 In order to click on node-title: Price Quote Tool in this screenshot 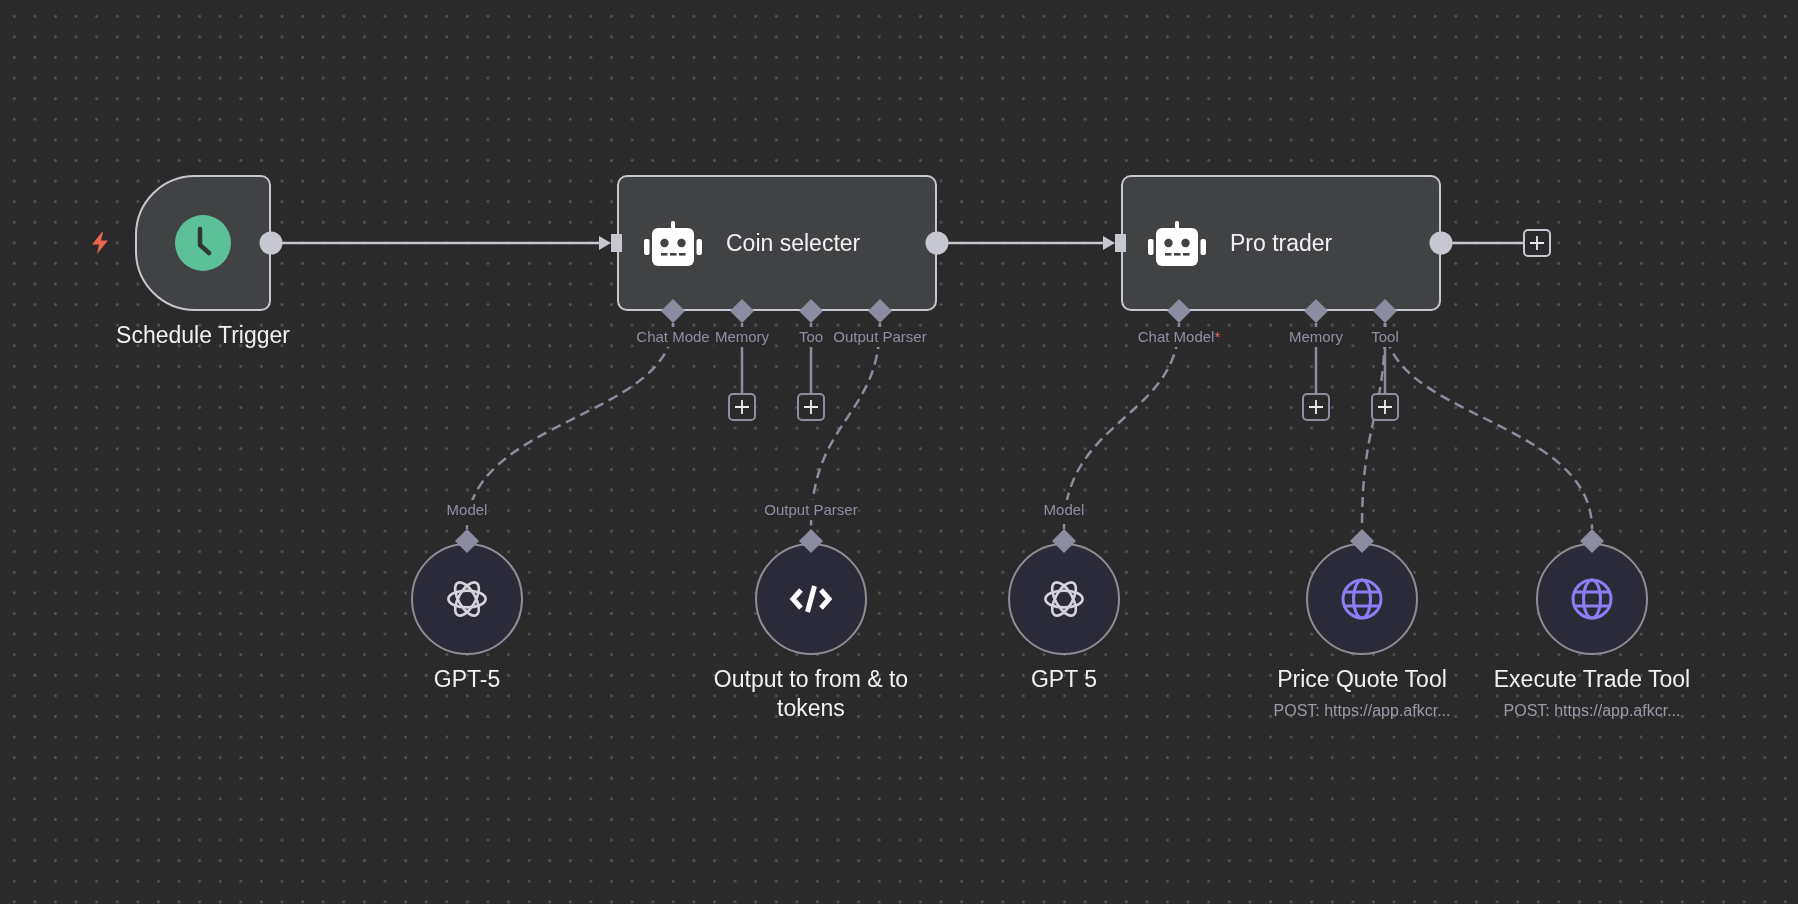, I will do `click(1362, 679)`.